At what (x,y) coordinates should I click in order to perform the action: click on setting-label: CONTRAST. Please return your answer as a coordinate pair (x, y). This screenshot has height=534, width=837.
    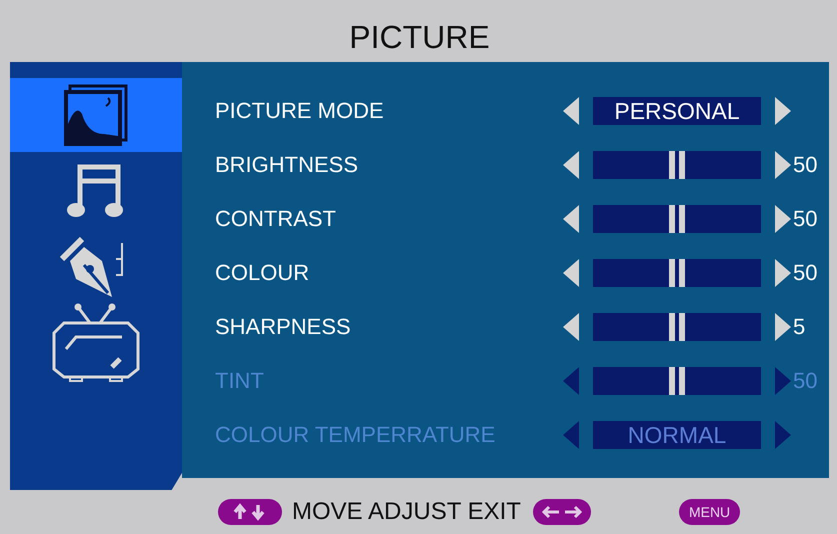
    Looking at the image, I should click on (276, 219).